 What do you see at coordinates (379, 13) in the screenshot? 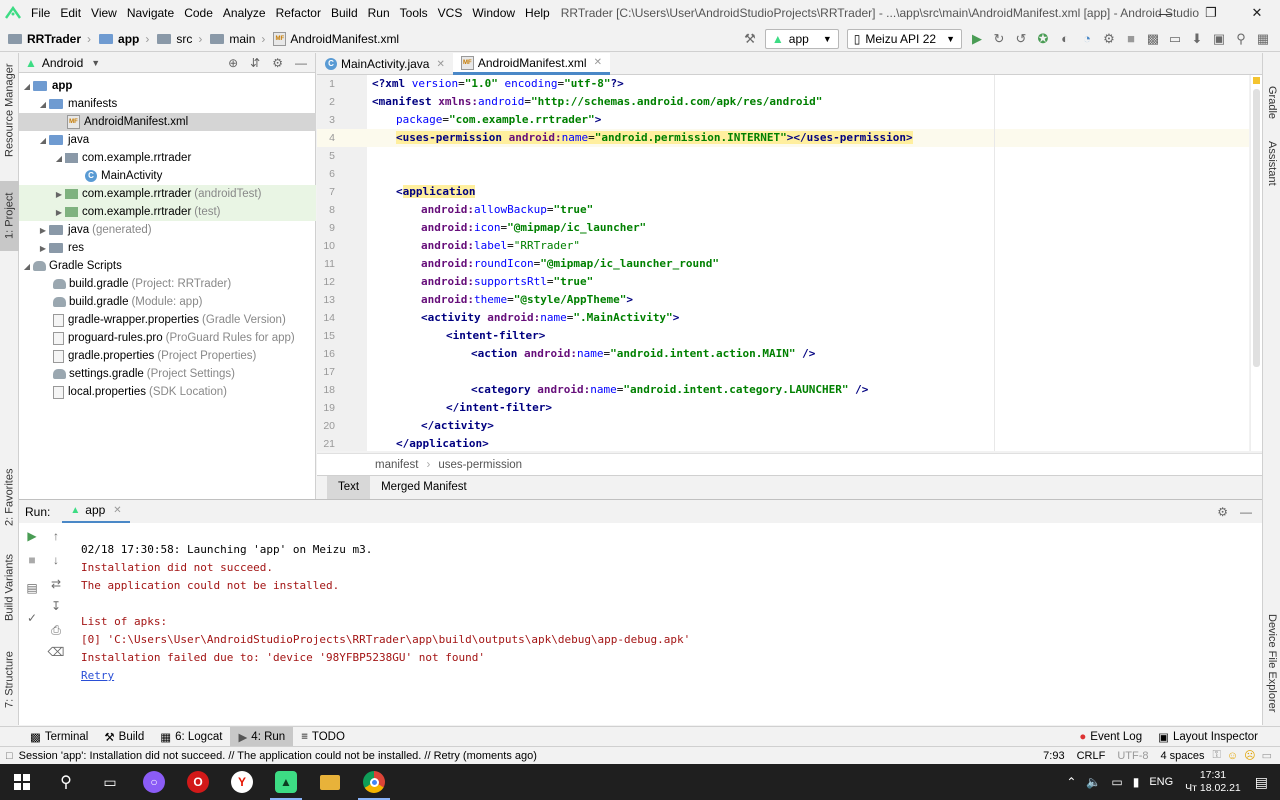
I see `menu-run: Run` at bounding box center [379, 13].